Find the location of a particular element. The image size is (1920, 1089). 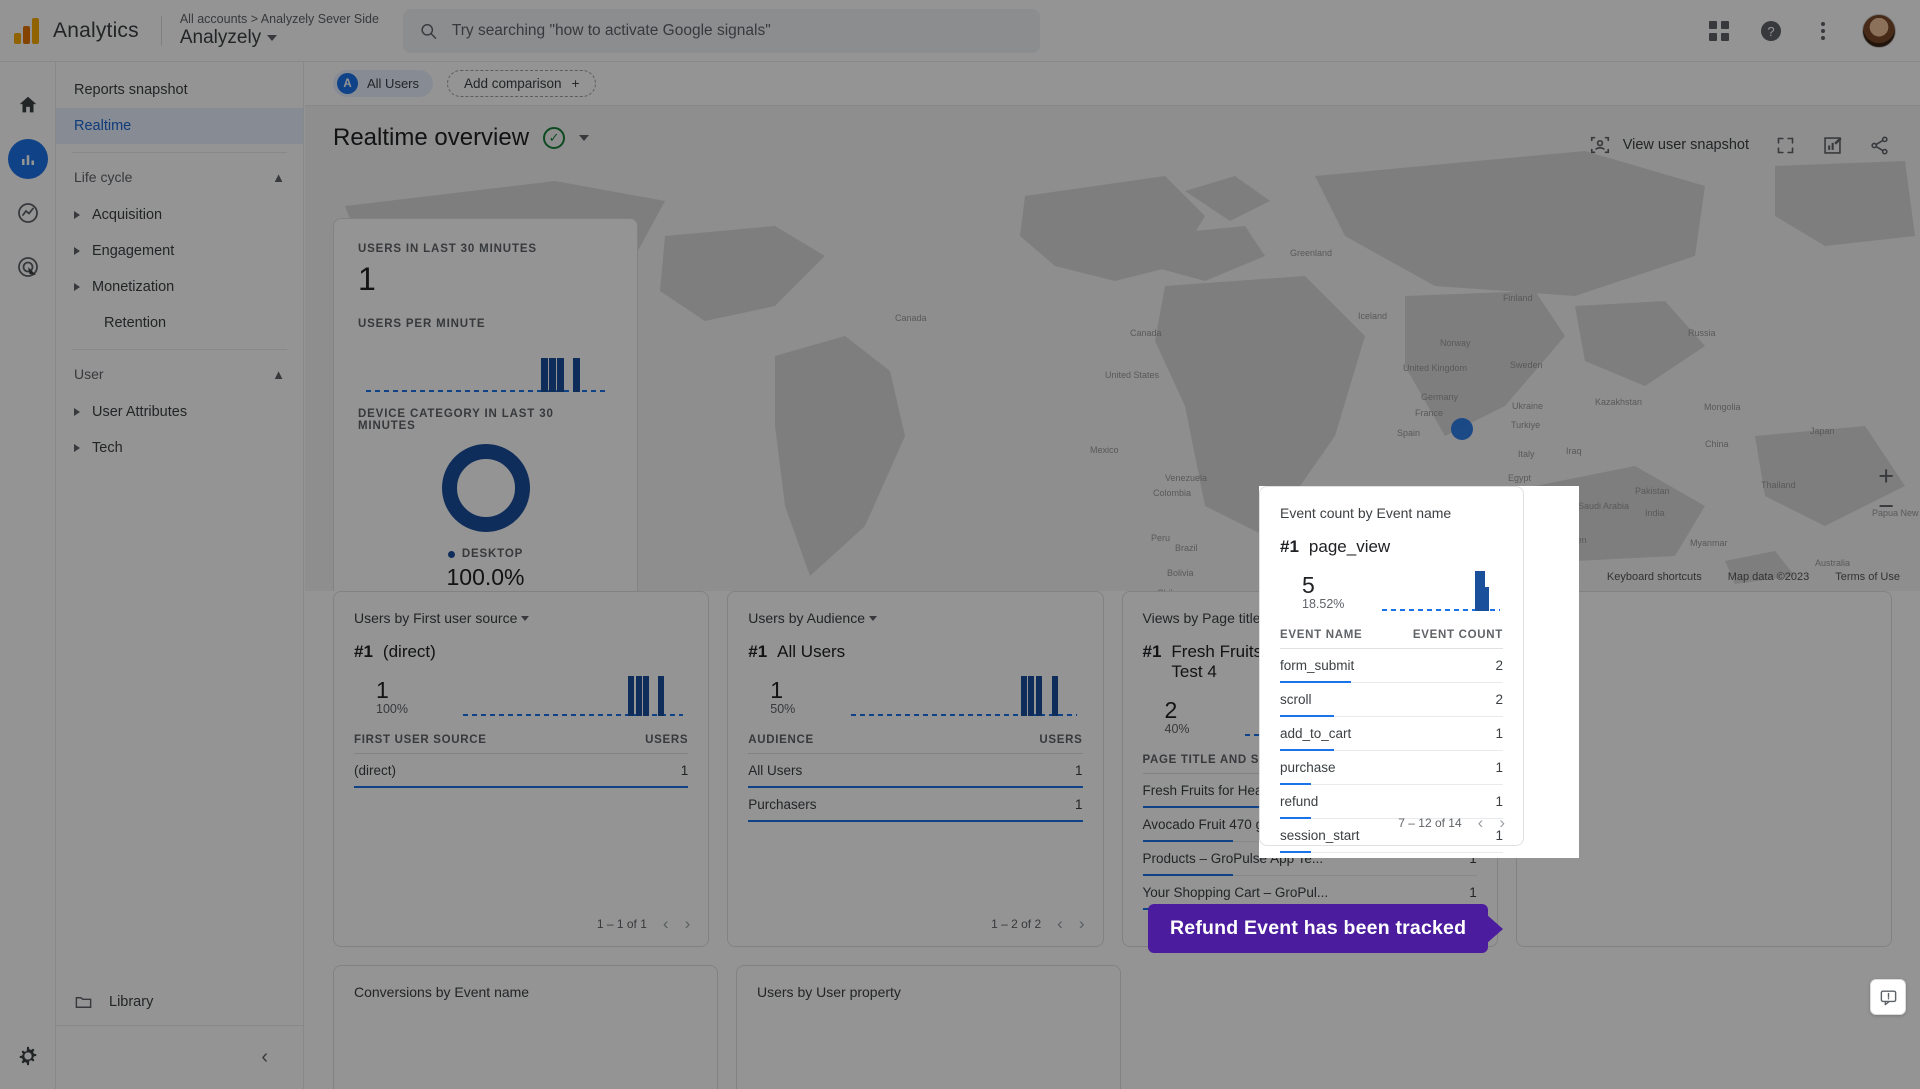

rail-item-settings is located at coordinates (28, 1056).